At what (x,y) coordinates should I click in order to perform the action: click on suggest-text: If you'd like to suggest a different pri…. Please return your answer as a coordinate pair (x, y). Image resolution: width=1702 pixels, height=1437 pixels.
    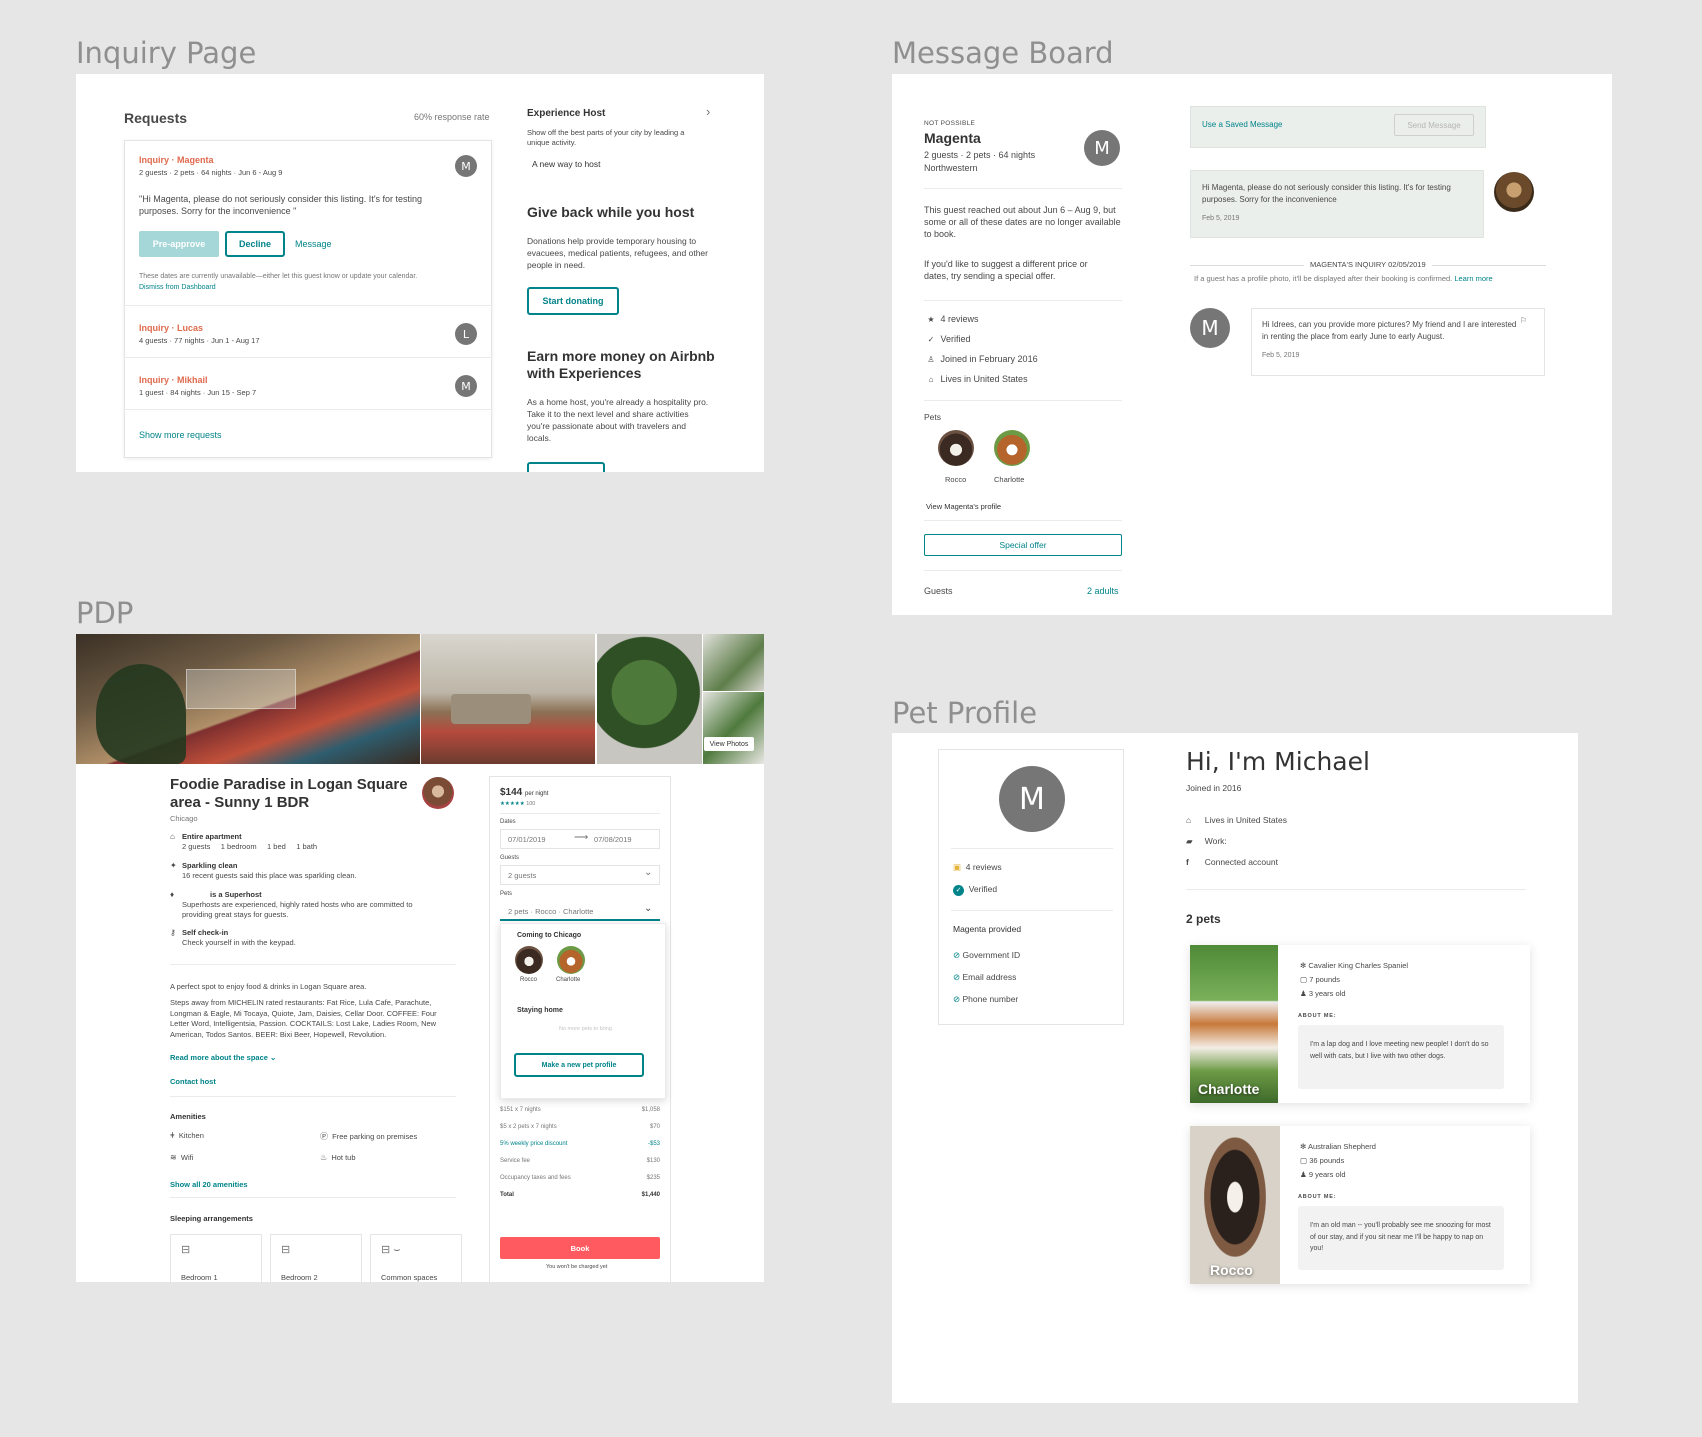
    Looking at the image, I should click on (1006, 270).